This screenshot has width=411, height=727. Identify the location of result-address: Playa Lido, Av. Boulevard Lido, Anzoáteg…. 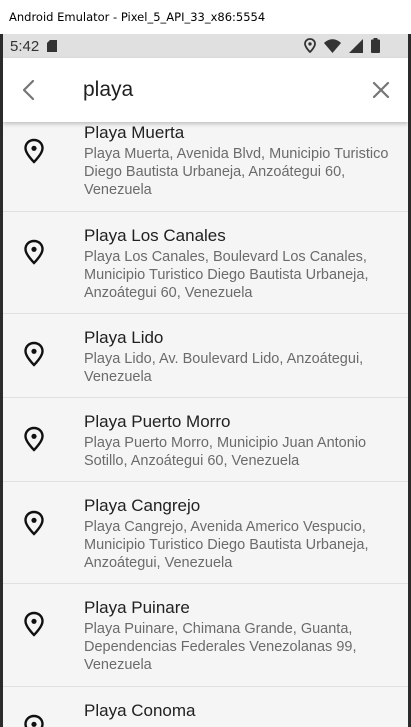
(224, 368).